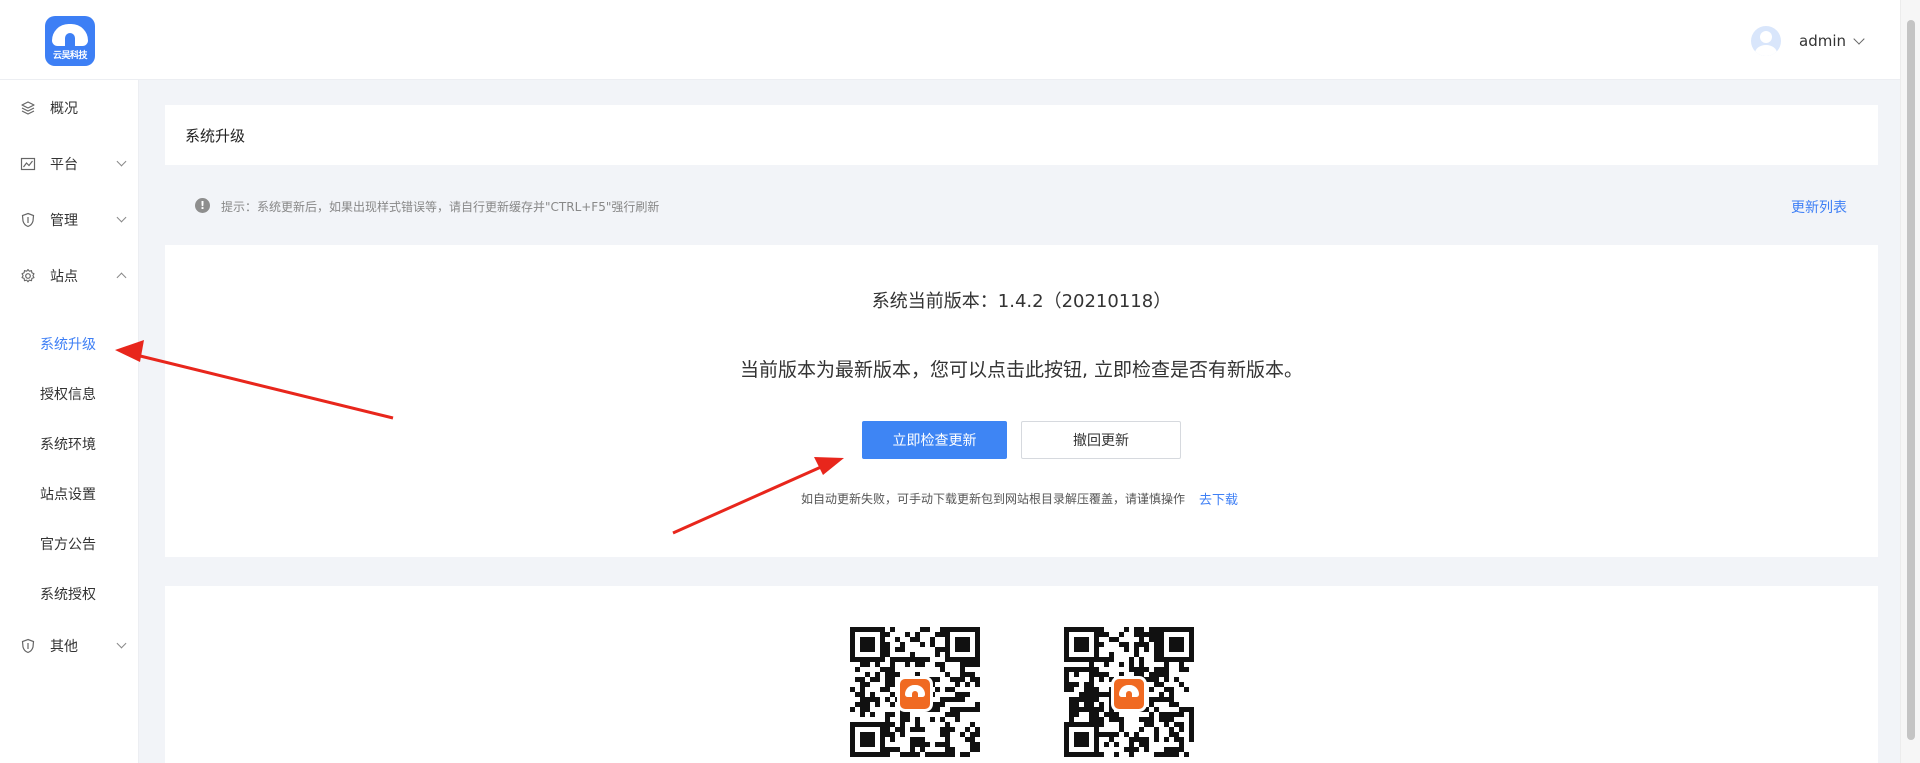 Image resolution: width=1920 pixels, height=763 pixels. Describe the element at coordinates (1021, 301) in the screenshot. I see `current-version: 系统当前版本：1.4.2（20210118）` at that location.